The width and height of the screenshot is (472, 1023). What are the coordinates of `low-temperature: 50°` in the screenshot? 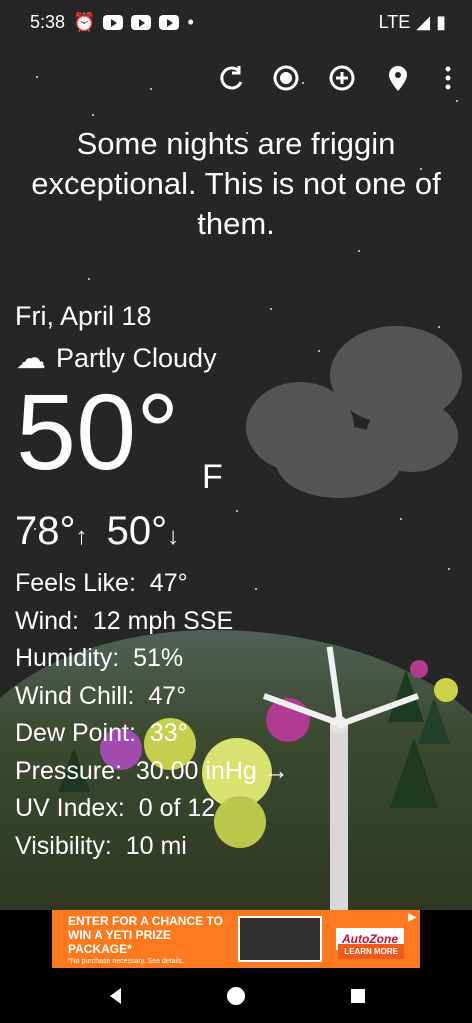 It's located at (137, 531).